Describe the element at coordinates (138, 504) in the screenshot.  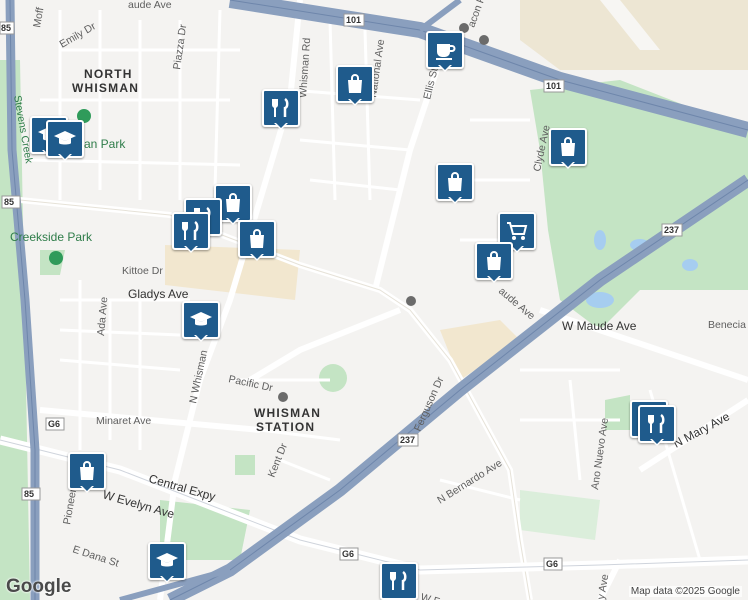
I see `svg-text: W Evelyn Ave` at that location.